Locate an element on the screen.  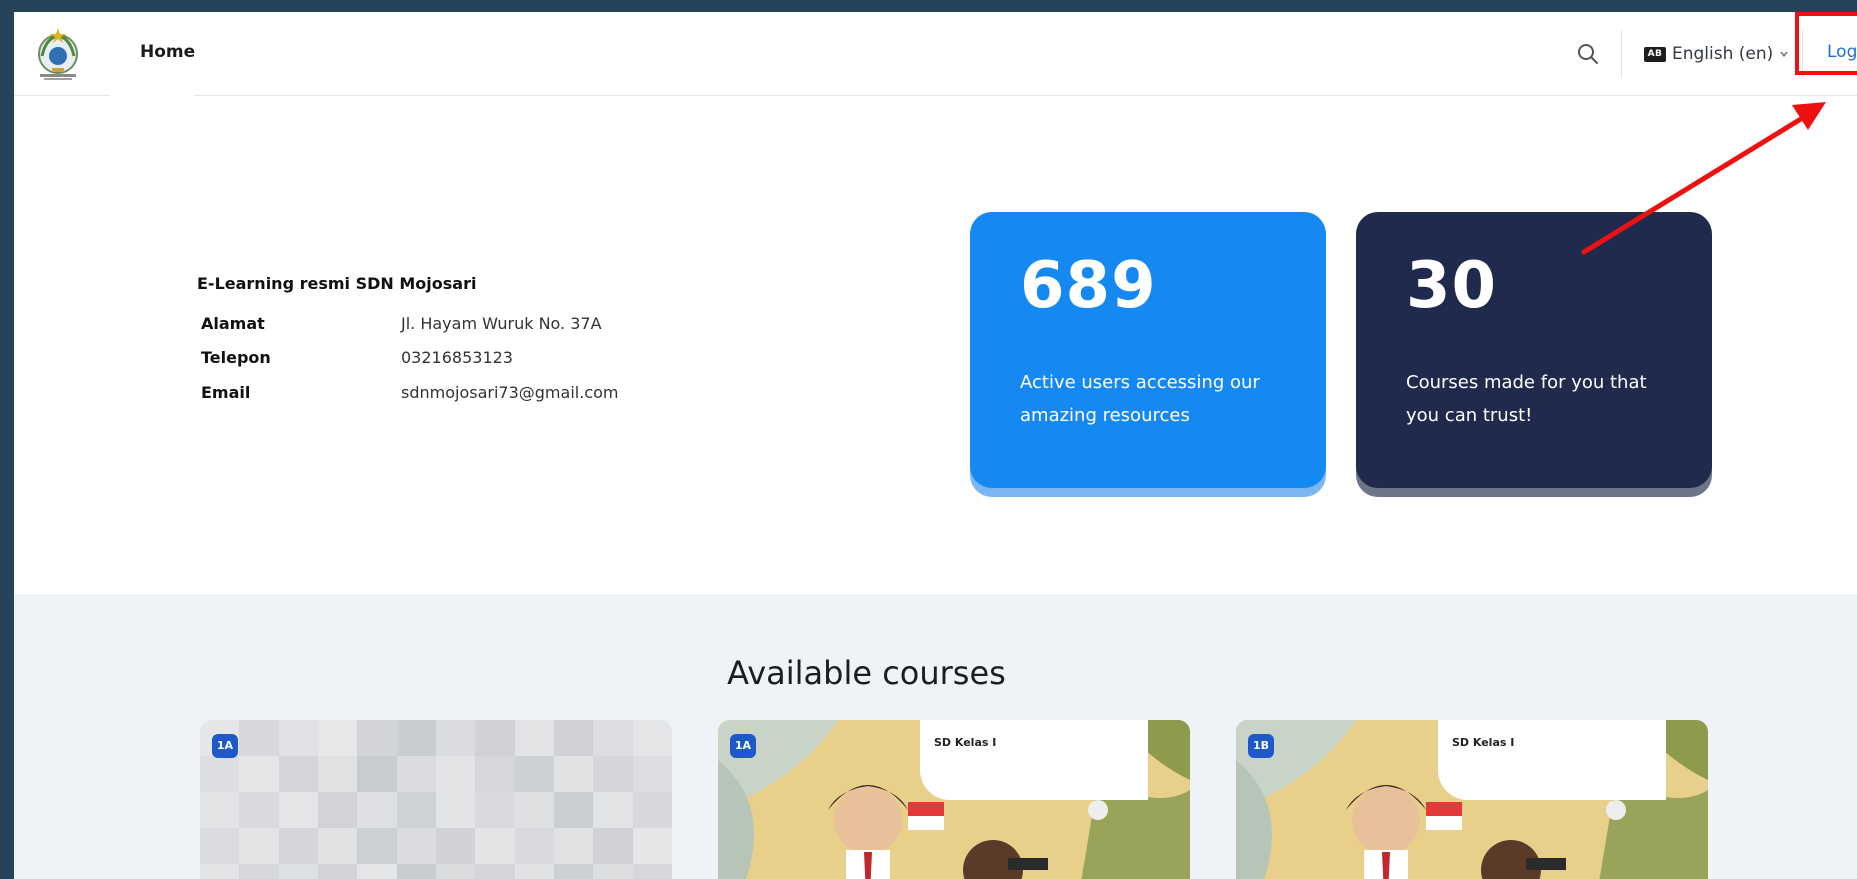
navbar-divider is located at coordinates (1621, 54).